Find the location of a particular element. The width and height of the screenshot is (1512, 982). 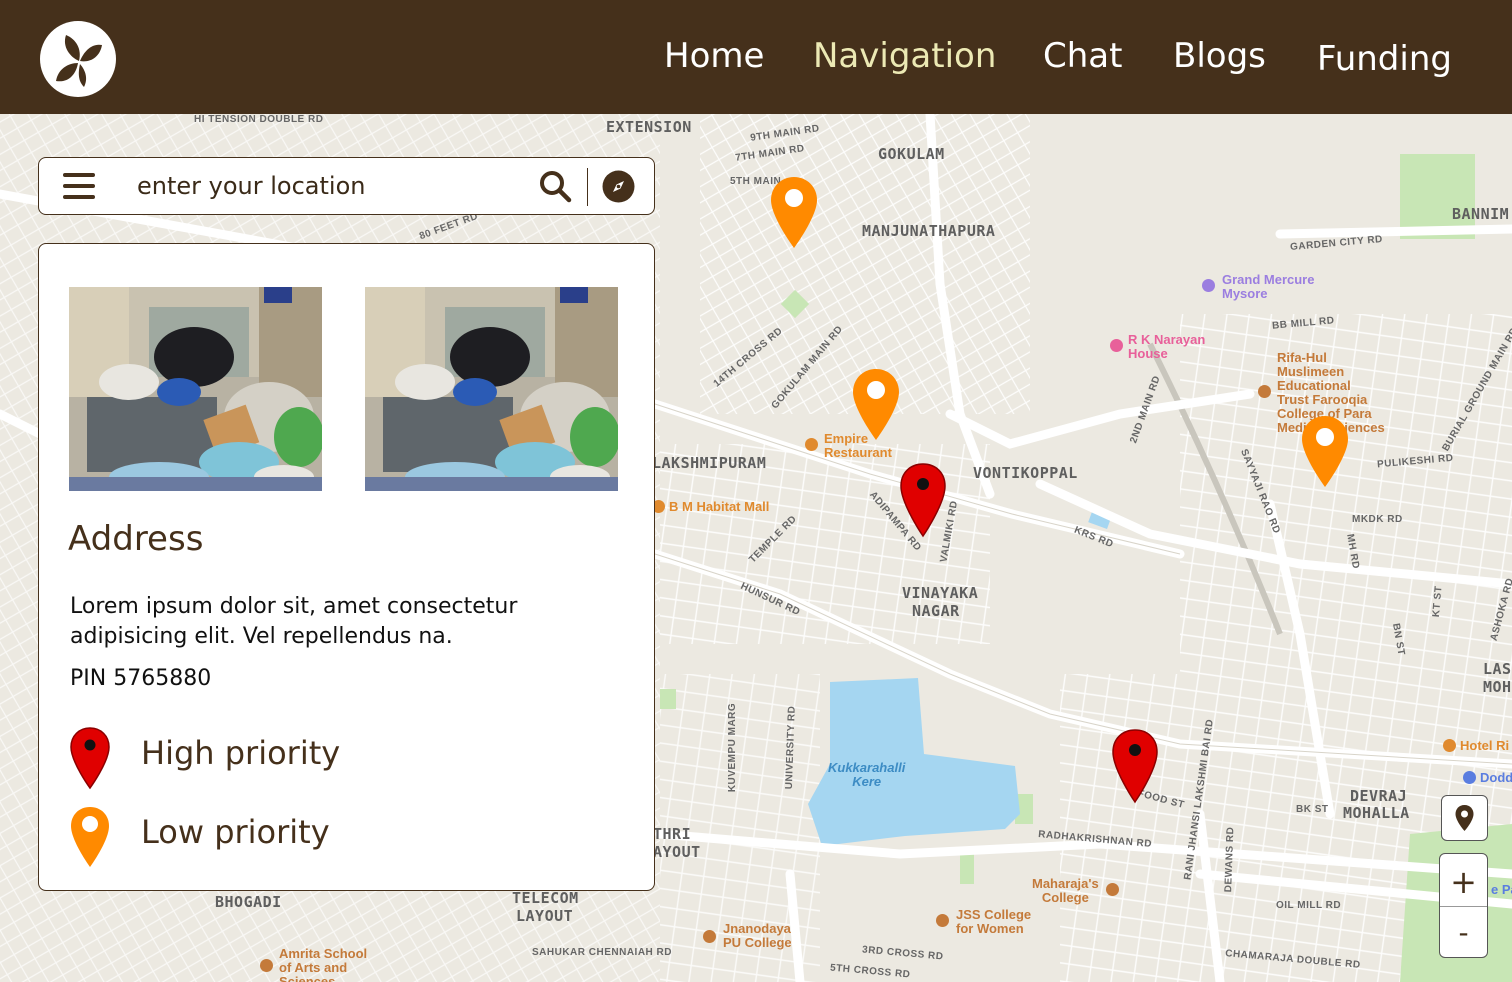

poi-rk-narayan-house: R K Narayan House is located at coordinates (1157, 347).